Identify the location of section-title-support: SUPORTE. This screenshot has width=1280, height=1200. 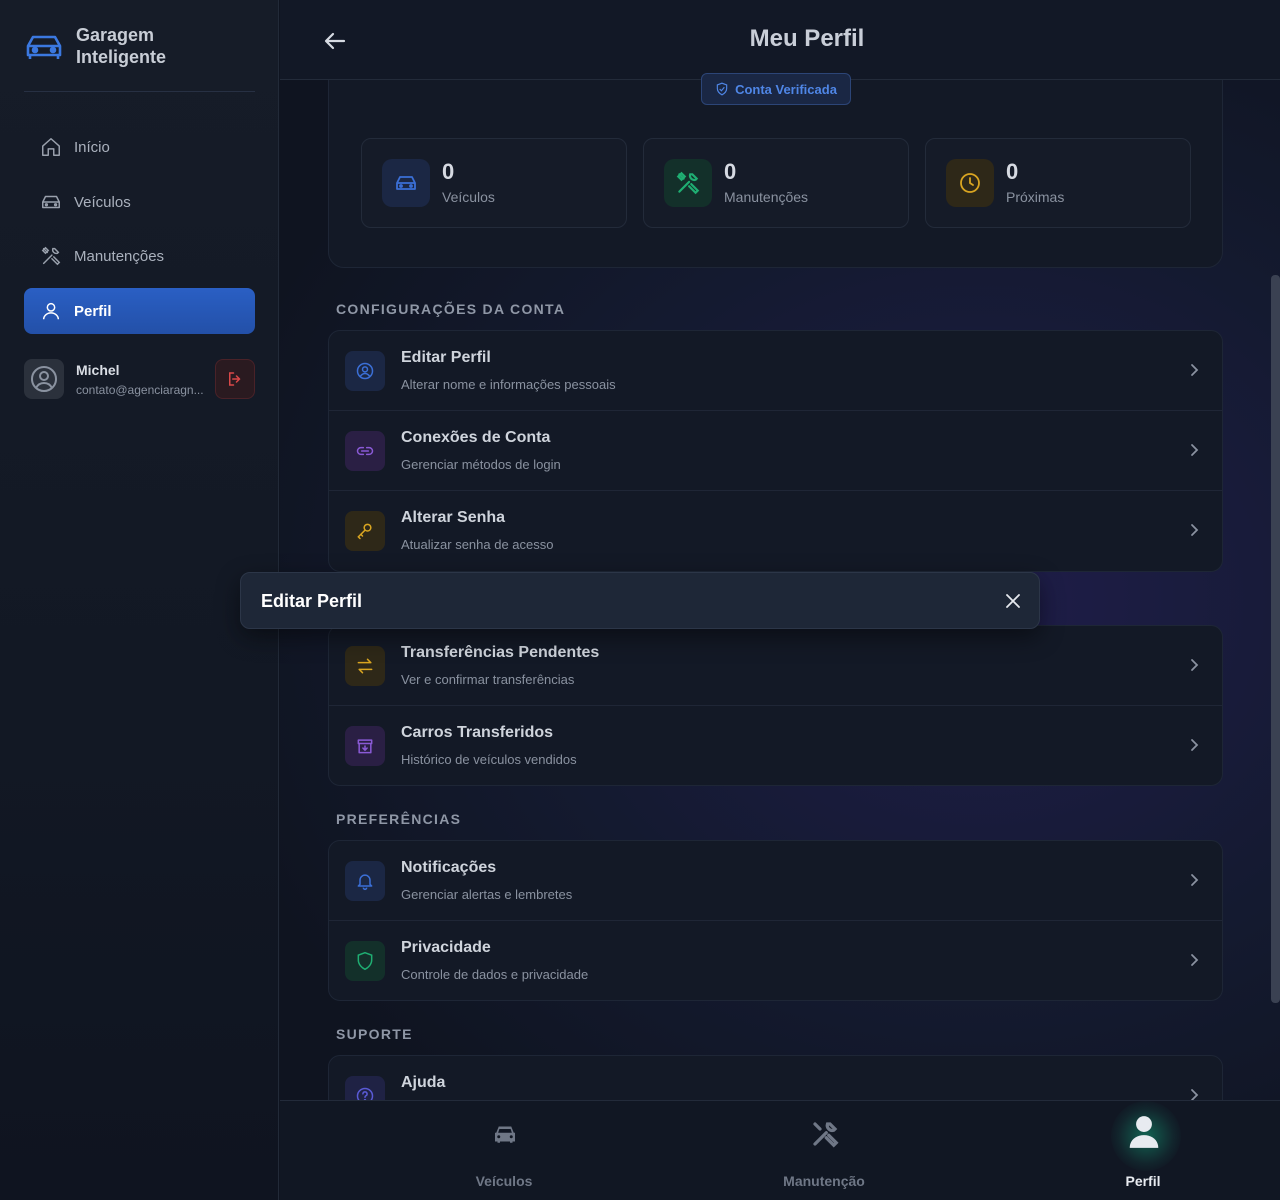
(374, 1034).